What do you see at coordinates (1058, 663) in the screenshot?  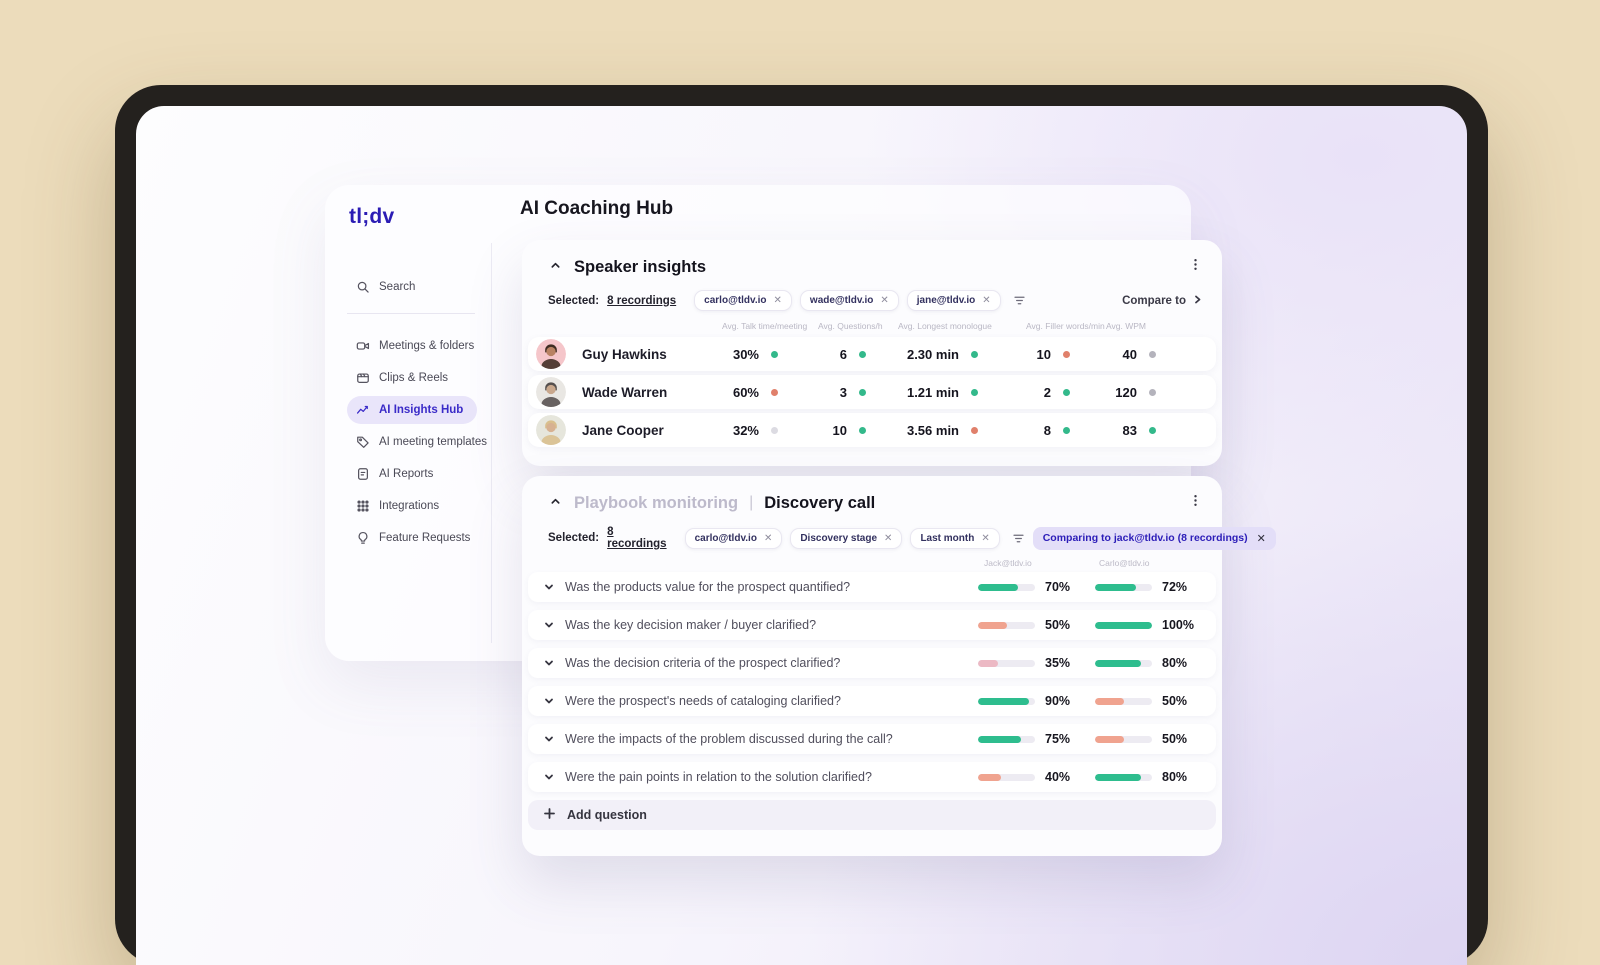 I see `progress-value: 35%` at bounding box center [1058, 663].